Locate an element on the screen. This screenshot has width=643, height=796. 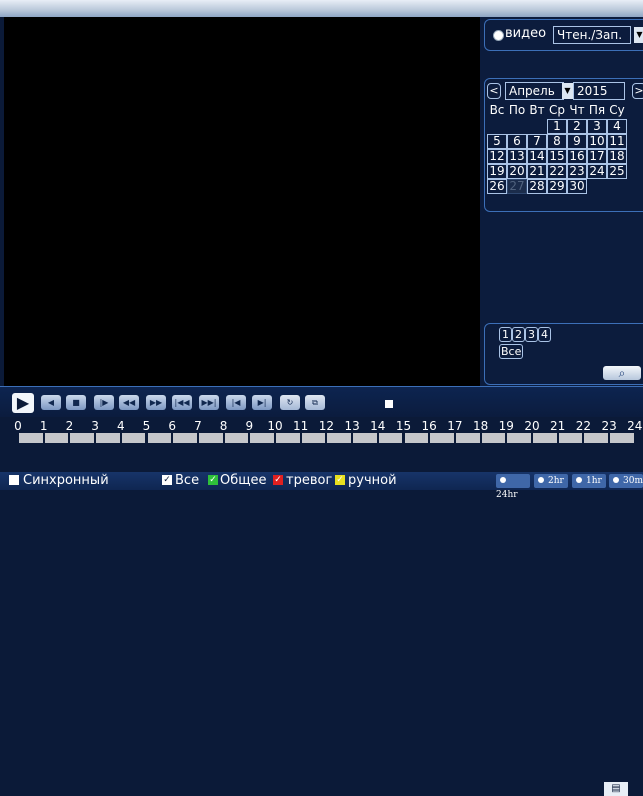
calendar-day: 27 is located at coordinates (517, 186).